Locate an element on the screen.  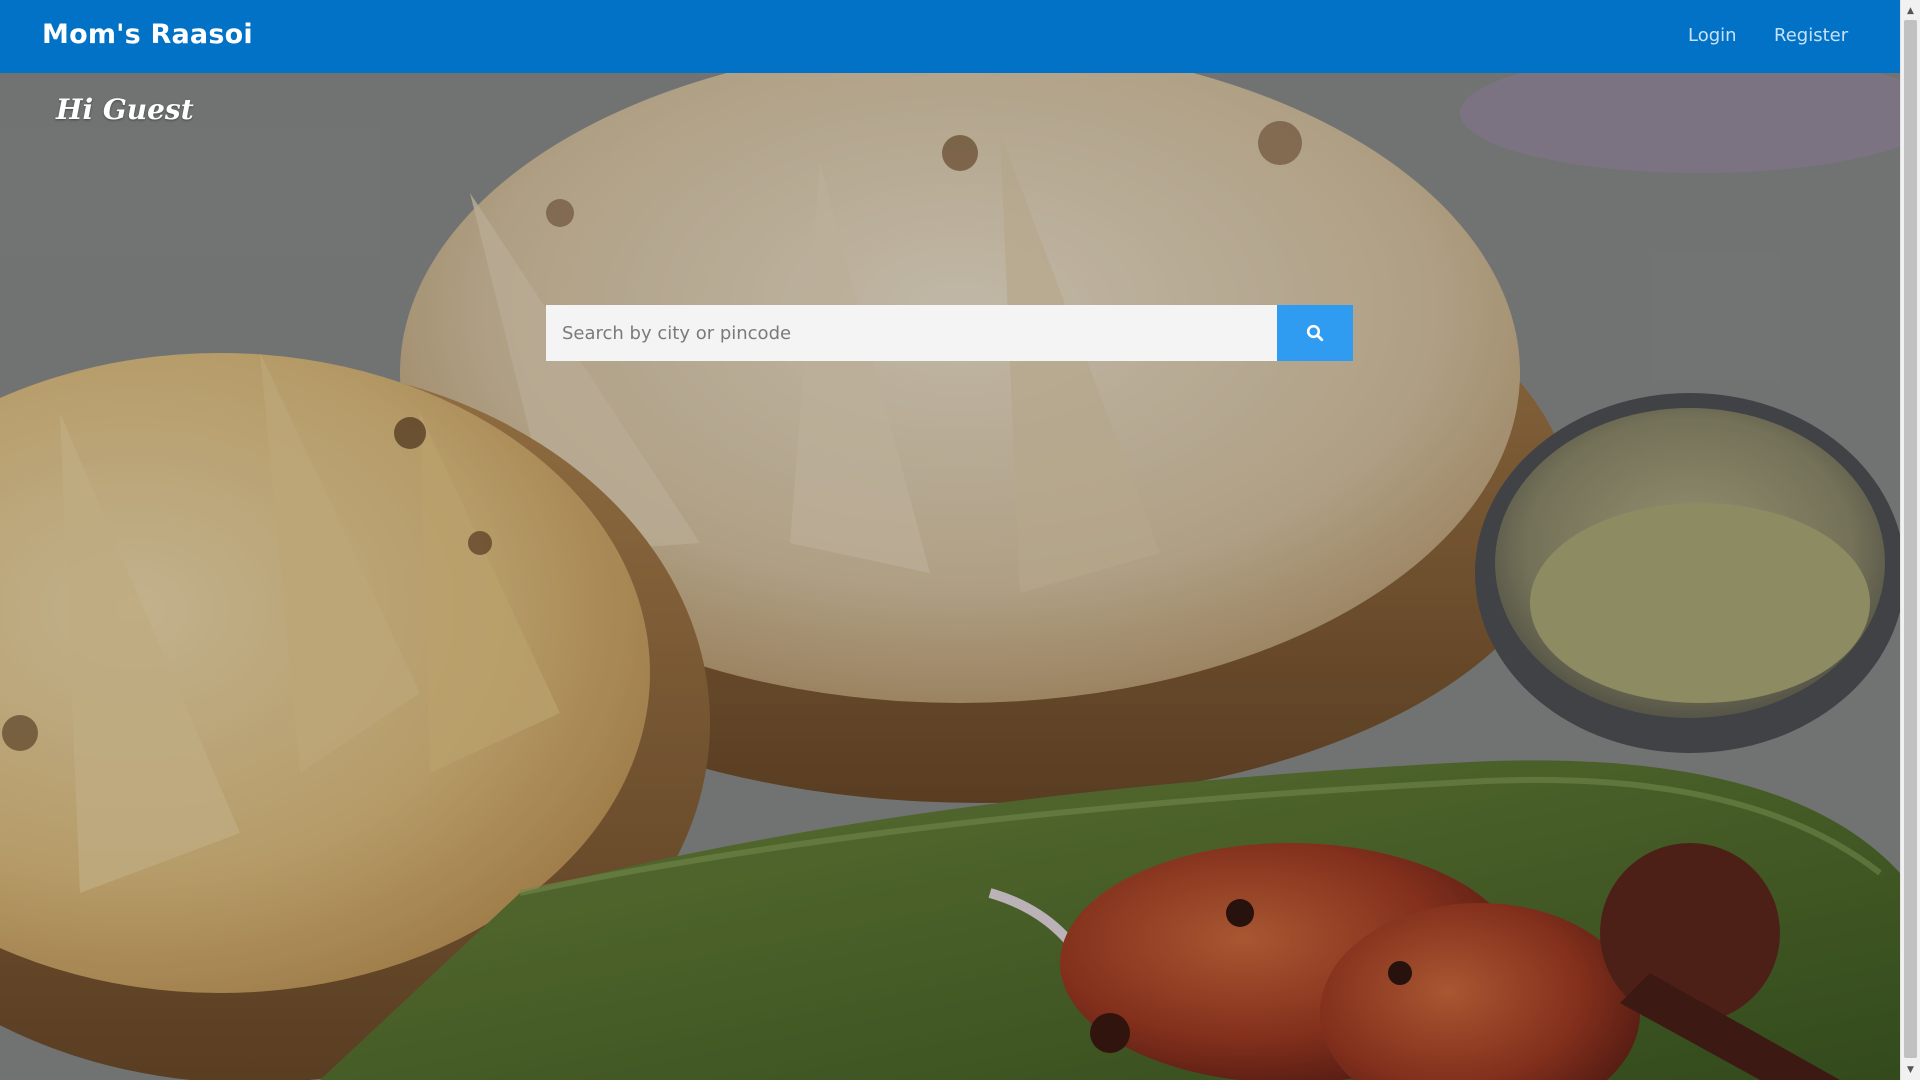
brand-logo-text: Mom's Raasoi is located at coordinates (147, 34).